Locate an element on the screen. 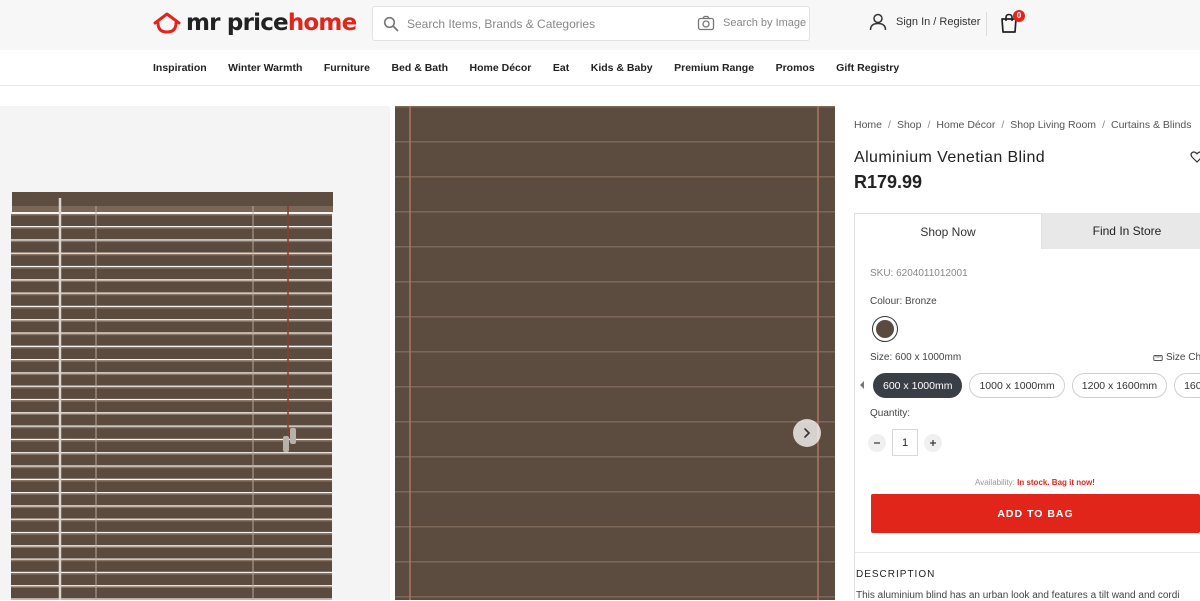 This screenshot has width=1200, height=601. product-title: Aluminium Venetian Blind is located at coordinates (949, 158).